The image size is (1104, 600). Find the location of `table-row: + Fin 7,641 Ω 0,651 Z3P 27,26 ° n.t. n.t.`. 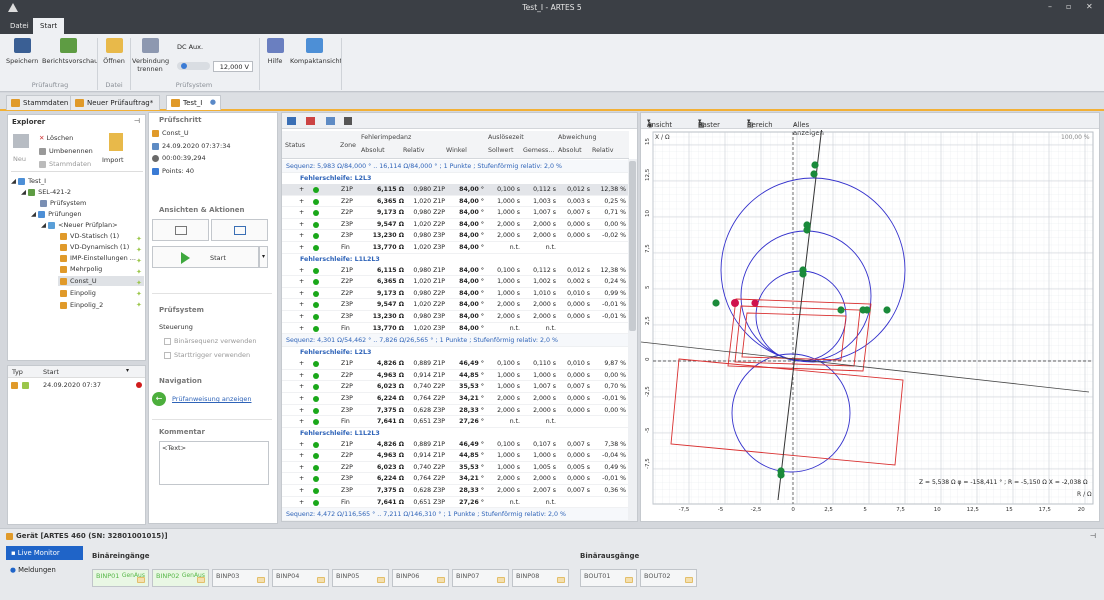

table-row: + Fin 7,641 Ω 0,651 Z3P 27,26 ° n.t. n.t. is located at coordinates (455, 422).